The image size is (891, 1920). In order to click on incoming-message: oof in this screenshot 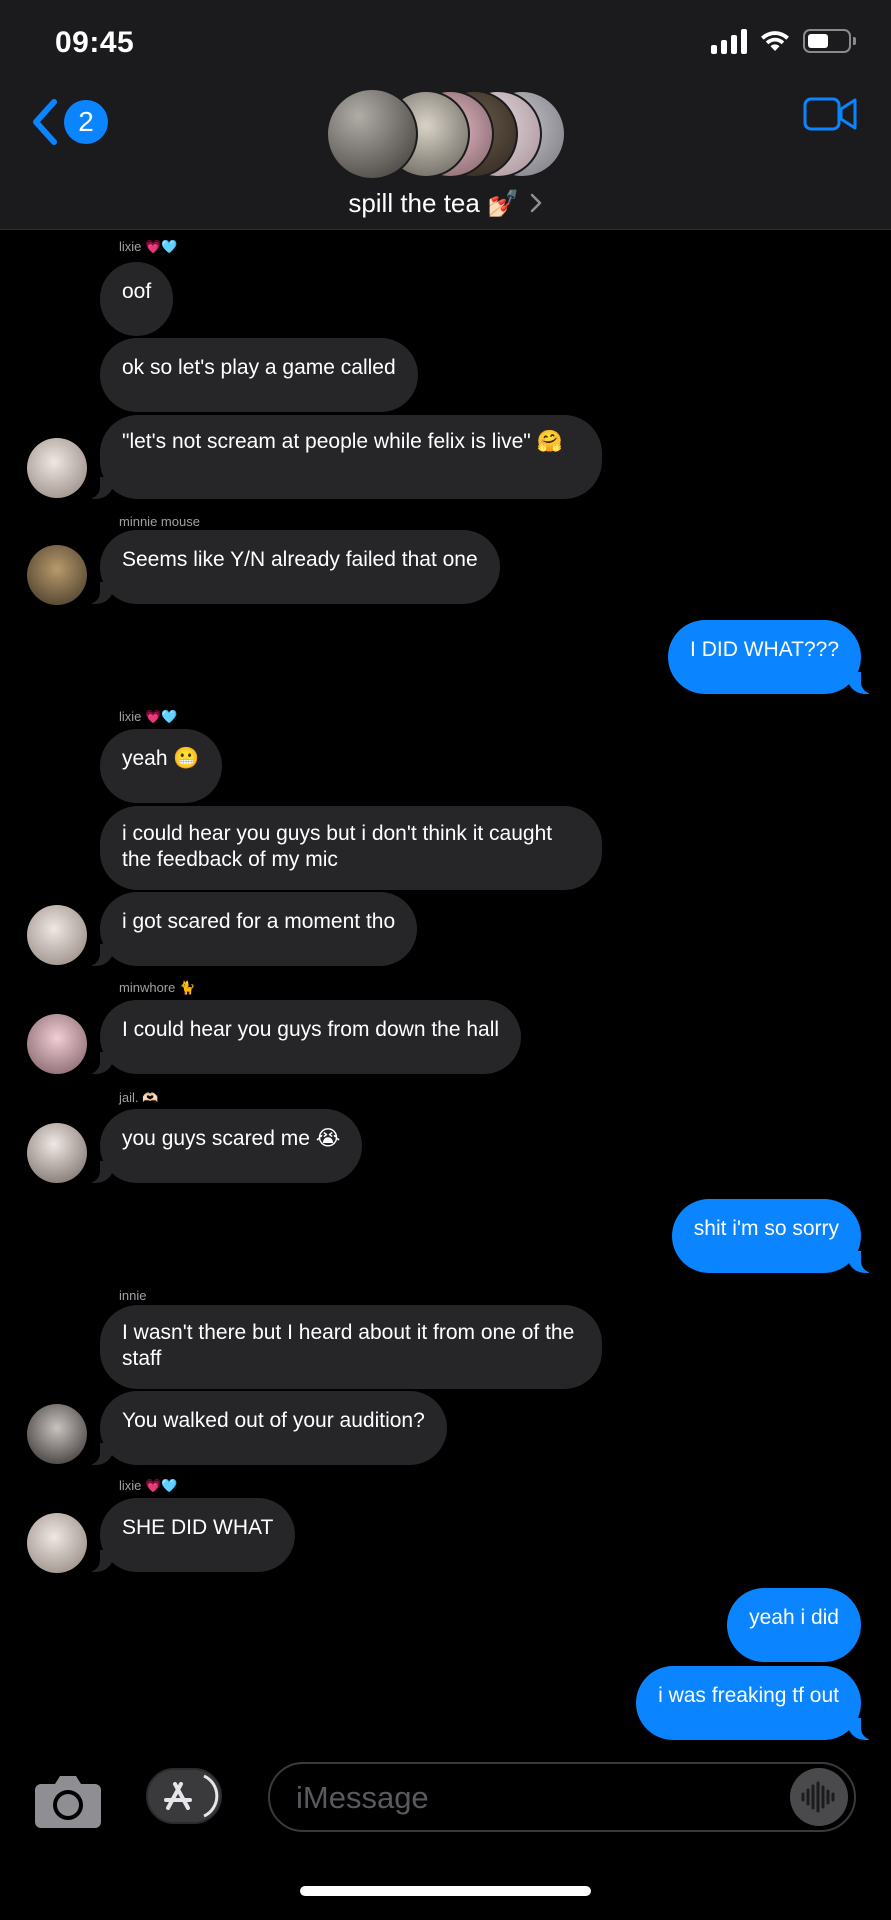, I will do `click(137, 299)`.